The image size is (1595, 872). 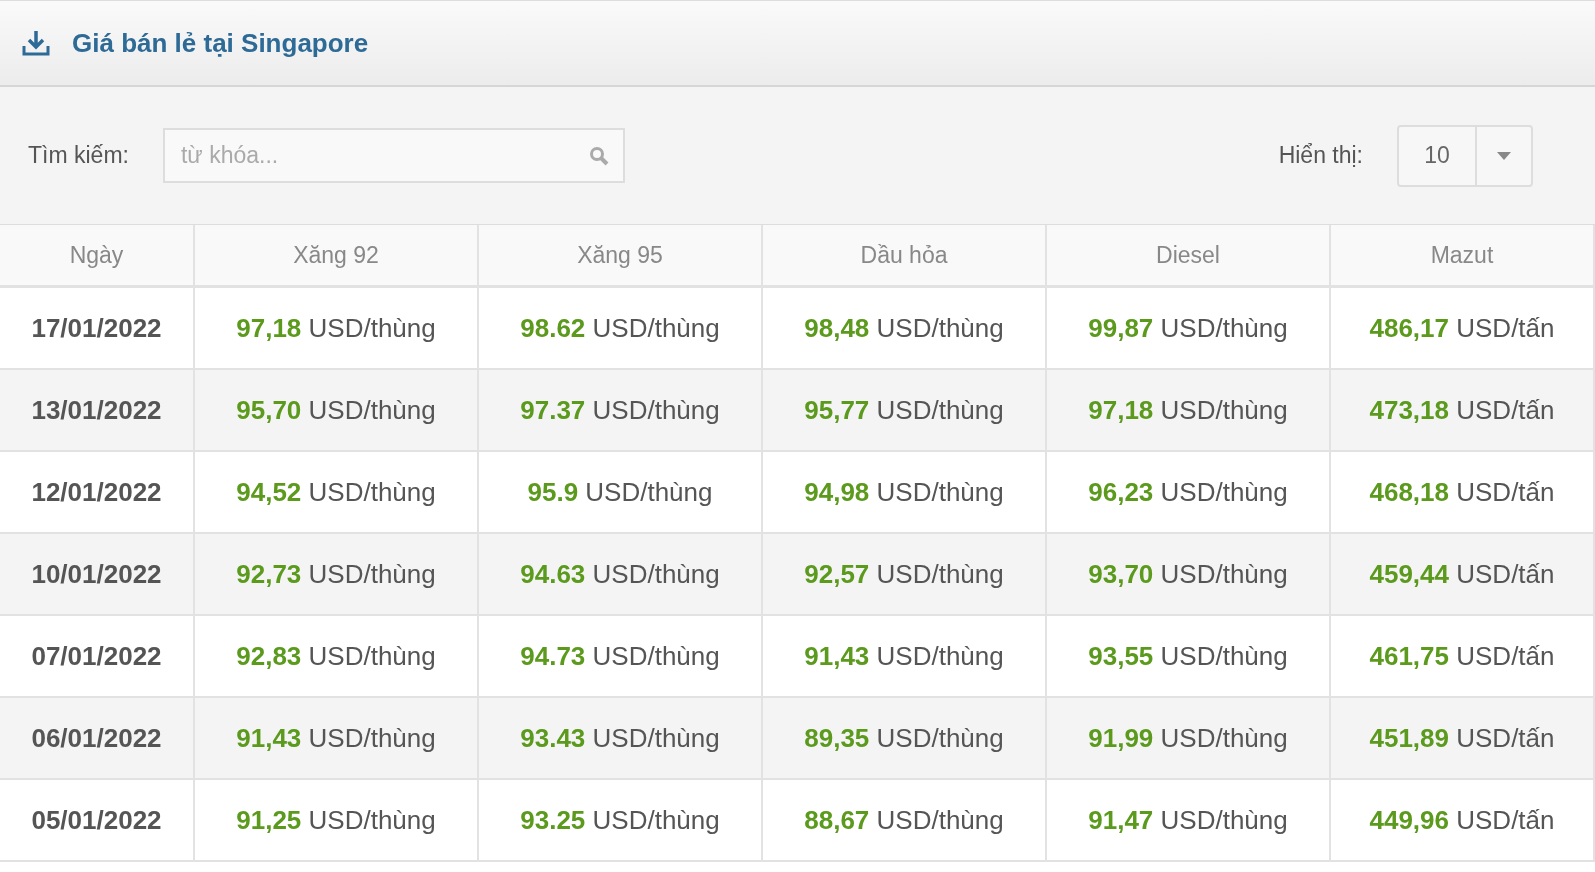 I want to click on price-cell: 93,70 USD/thùng, so click(x=1189, y=575).